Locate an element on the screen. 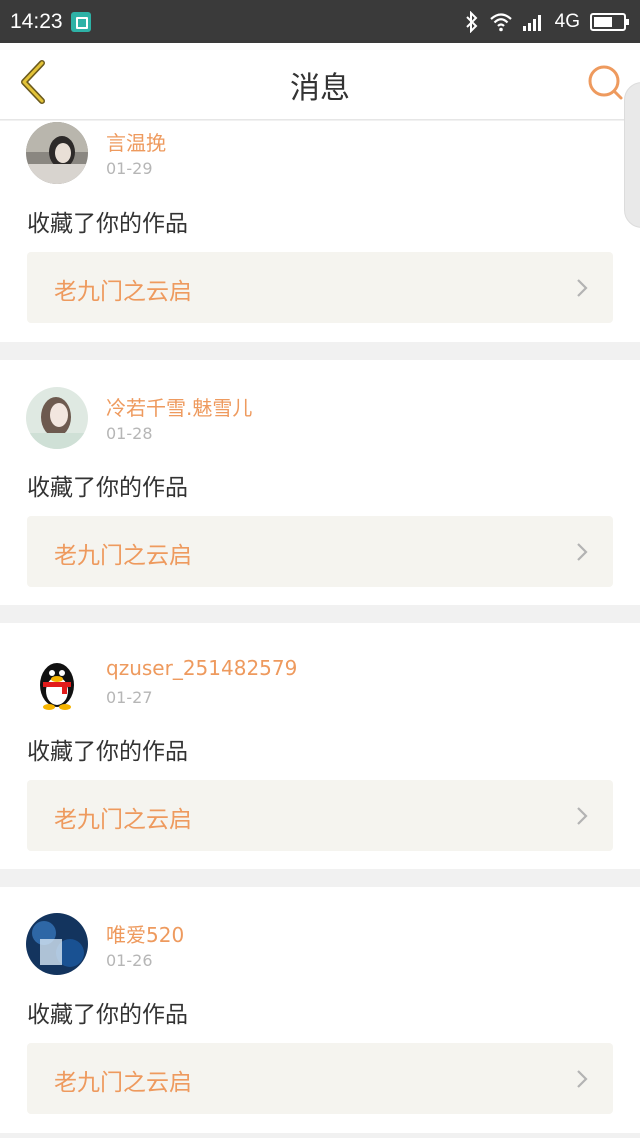 The image size is (640, 1138). screenshot-icon is located at coordinates (80, 21).